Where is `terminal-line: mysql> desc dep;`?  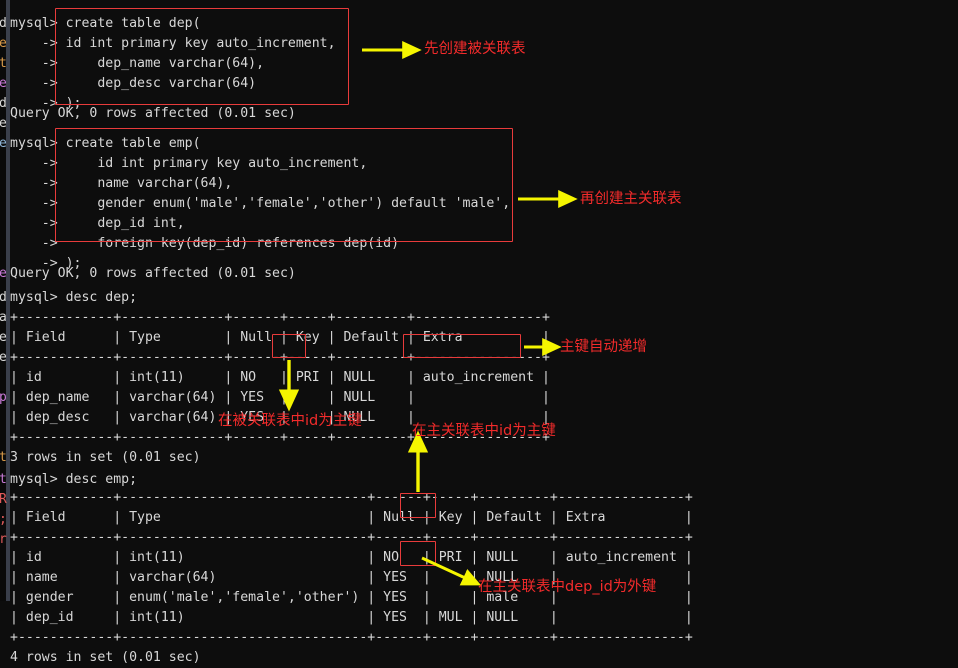
terminal-line: mysql> desc dep; is located at coordinates (74, 297).